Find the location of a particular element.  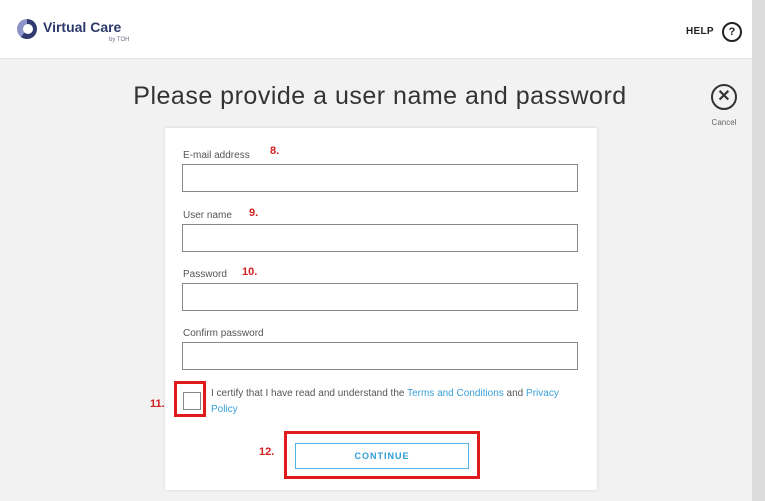

annotation-marker-9: 9. is located at coordinates (254, 213).